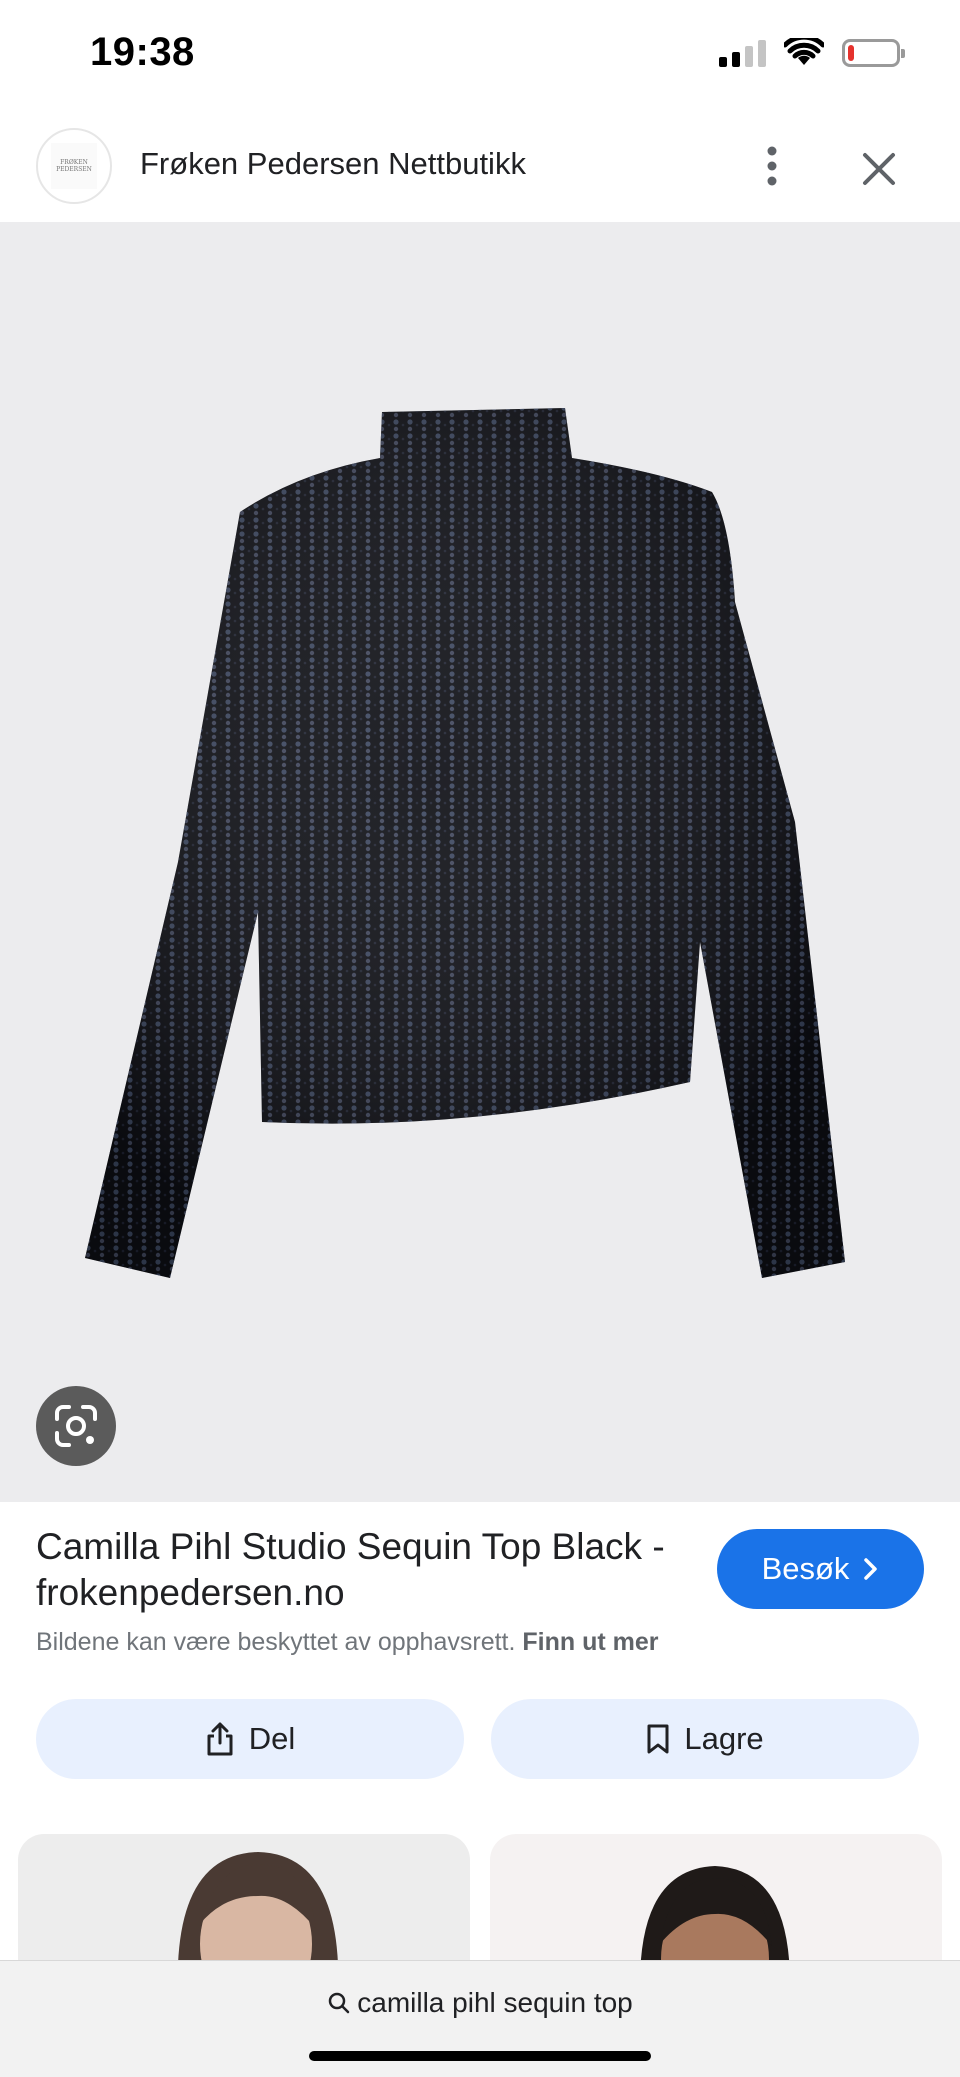 This screenshot has height=2077, width=960. Describe the element at coordinates (480, 2056) in the screenshot. I see `home-indicator` at that location.